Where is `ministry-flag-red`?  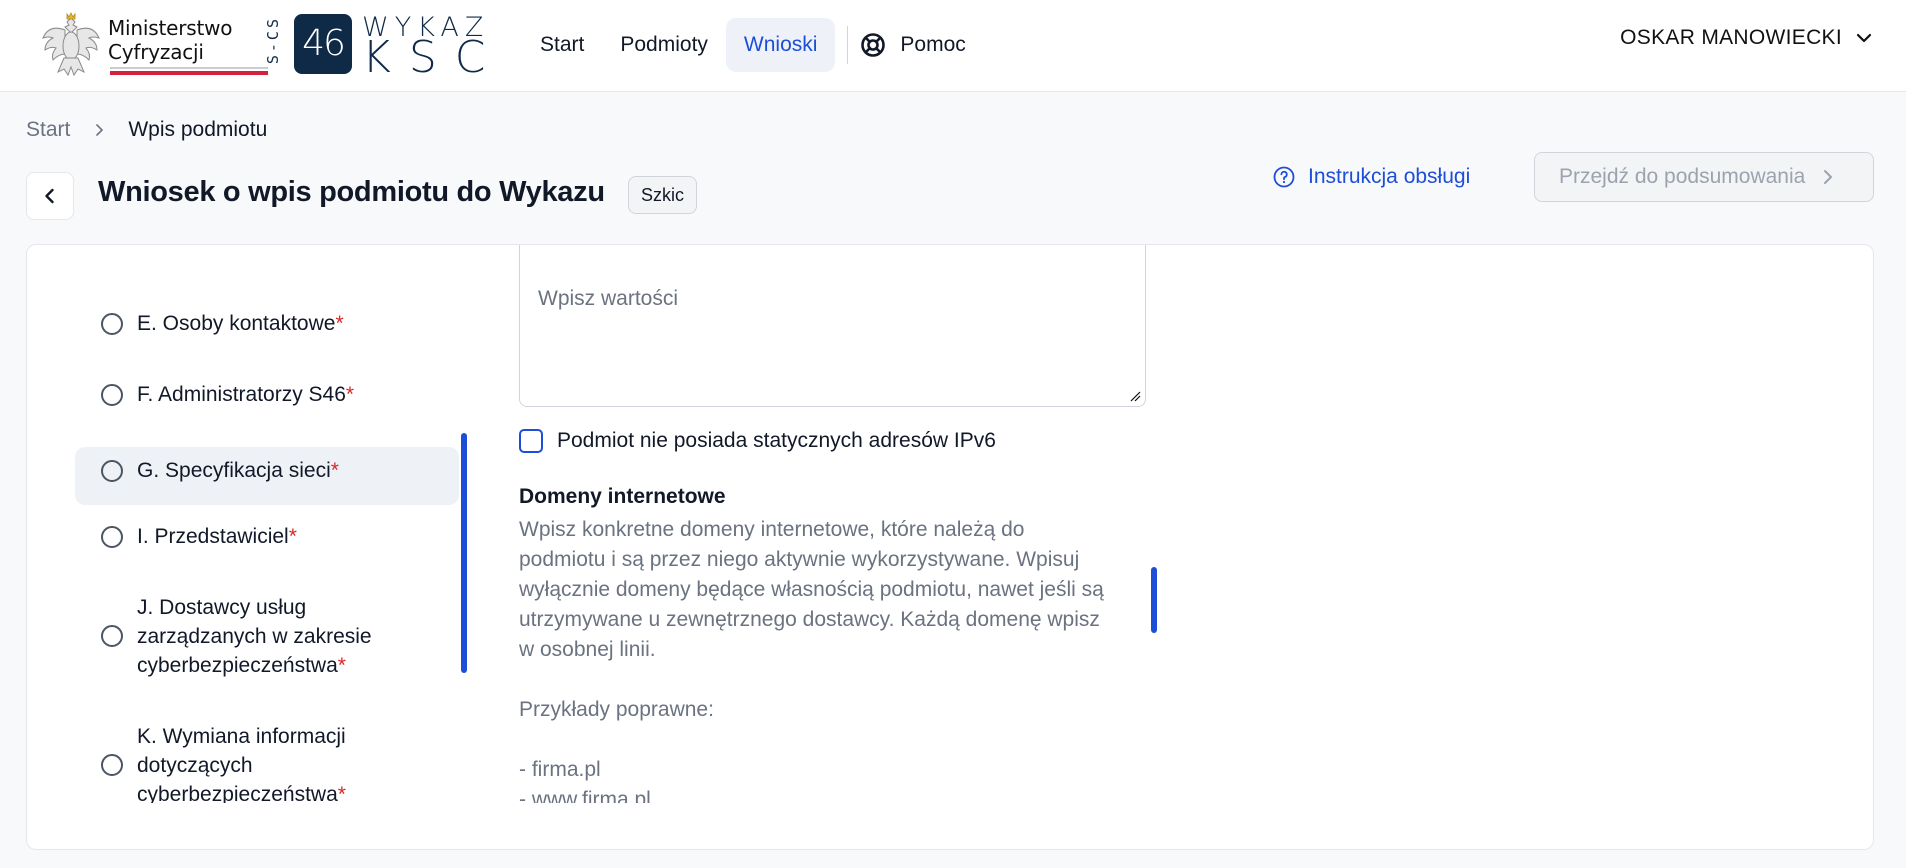
ministry-flag-red is located at coordinates (189, 72).